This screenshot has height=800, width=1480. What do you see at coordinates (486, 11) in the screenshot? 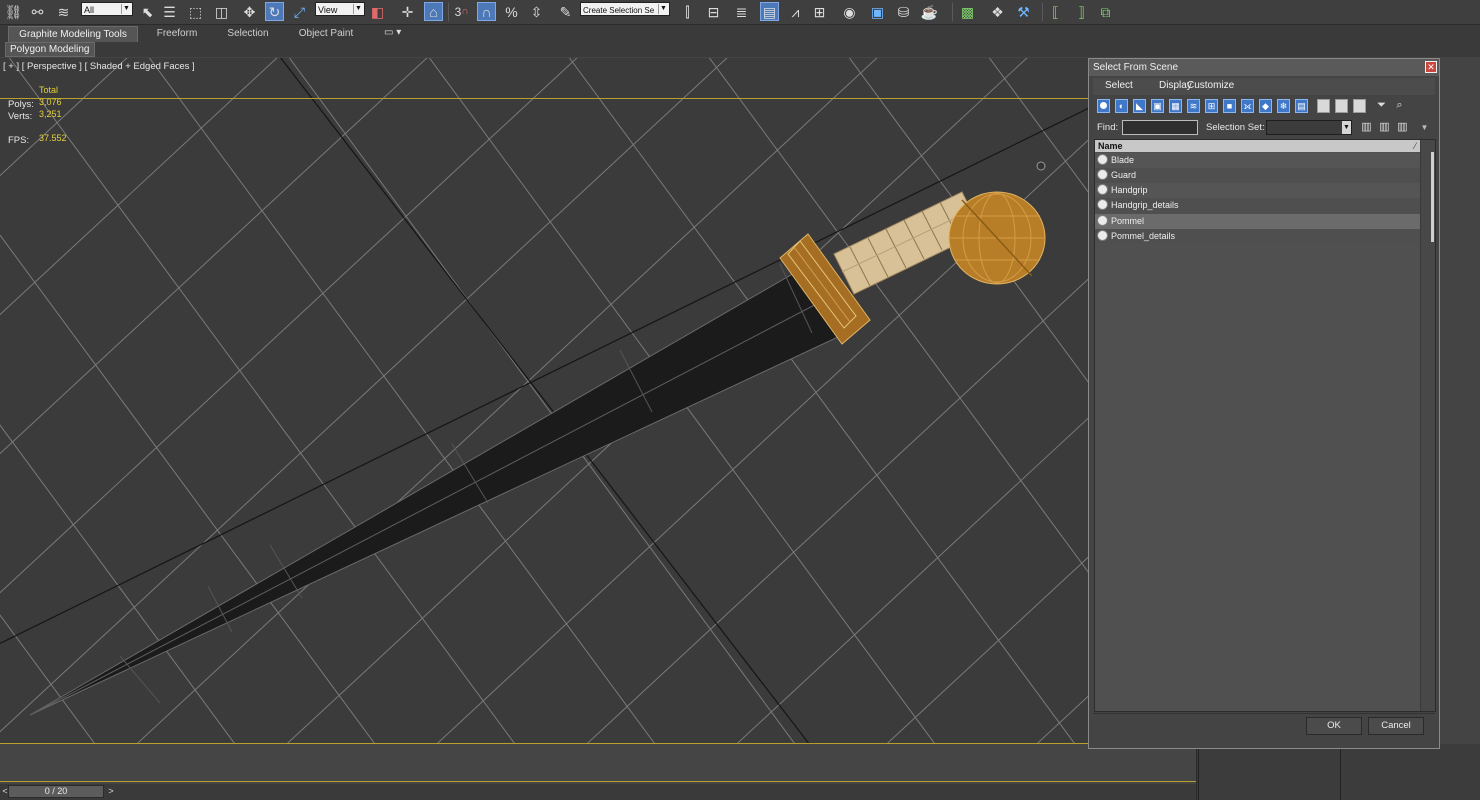
I see `angle-snap-icon: ∩` at bounding box center [486, 11].